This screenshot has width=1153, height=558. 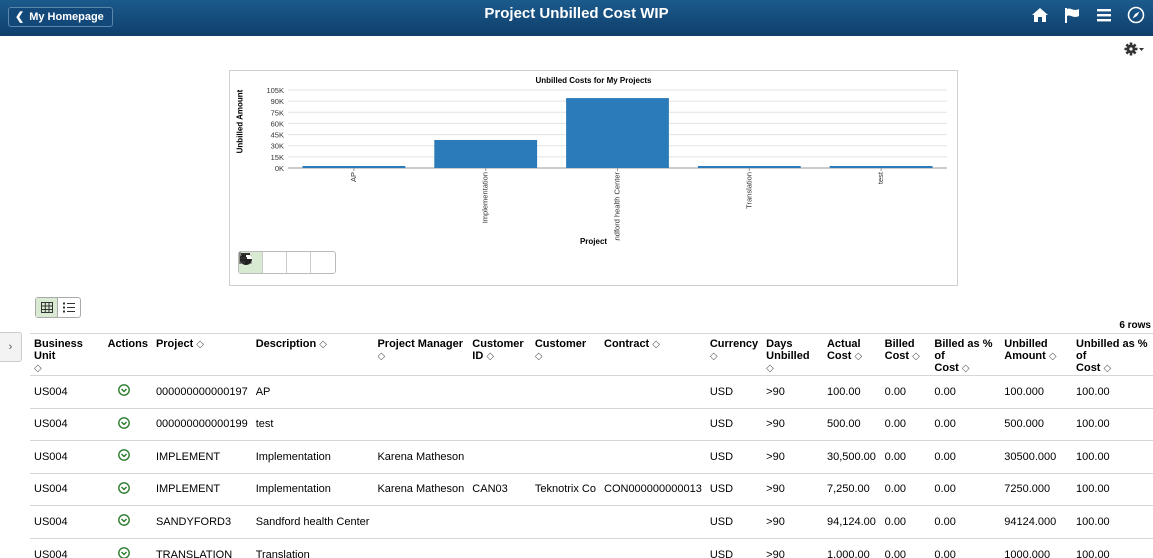 I want to click on x-tick-label: Implementation, so click(x=485, y=197).